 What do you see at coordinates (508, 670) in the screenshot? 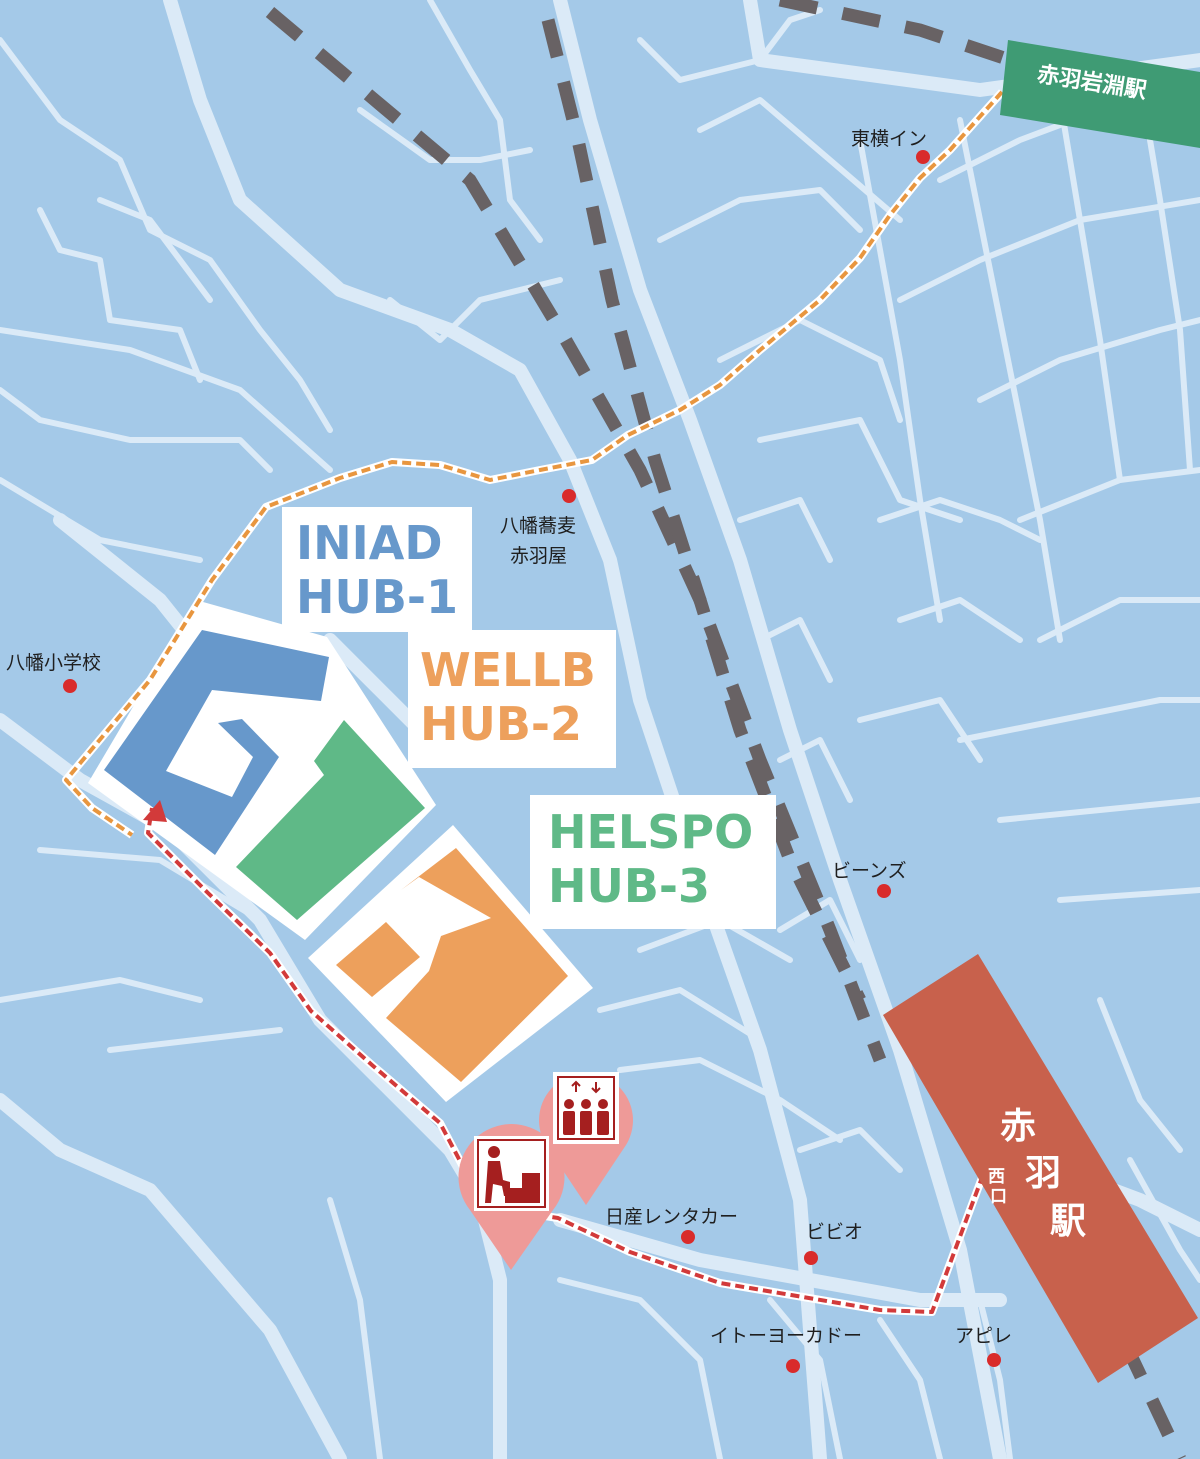
I see `hub2-name: WELLB` at bounding box center [508, 670].